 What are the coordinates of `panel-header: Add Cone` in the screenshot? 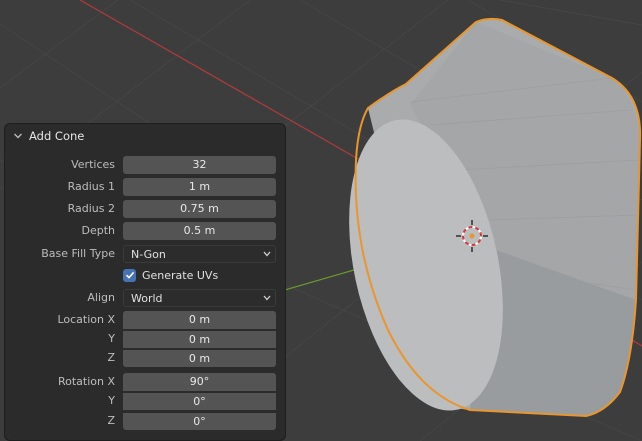 It's located at (145, 136).